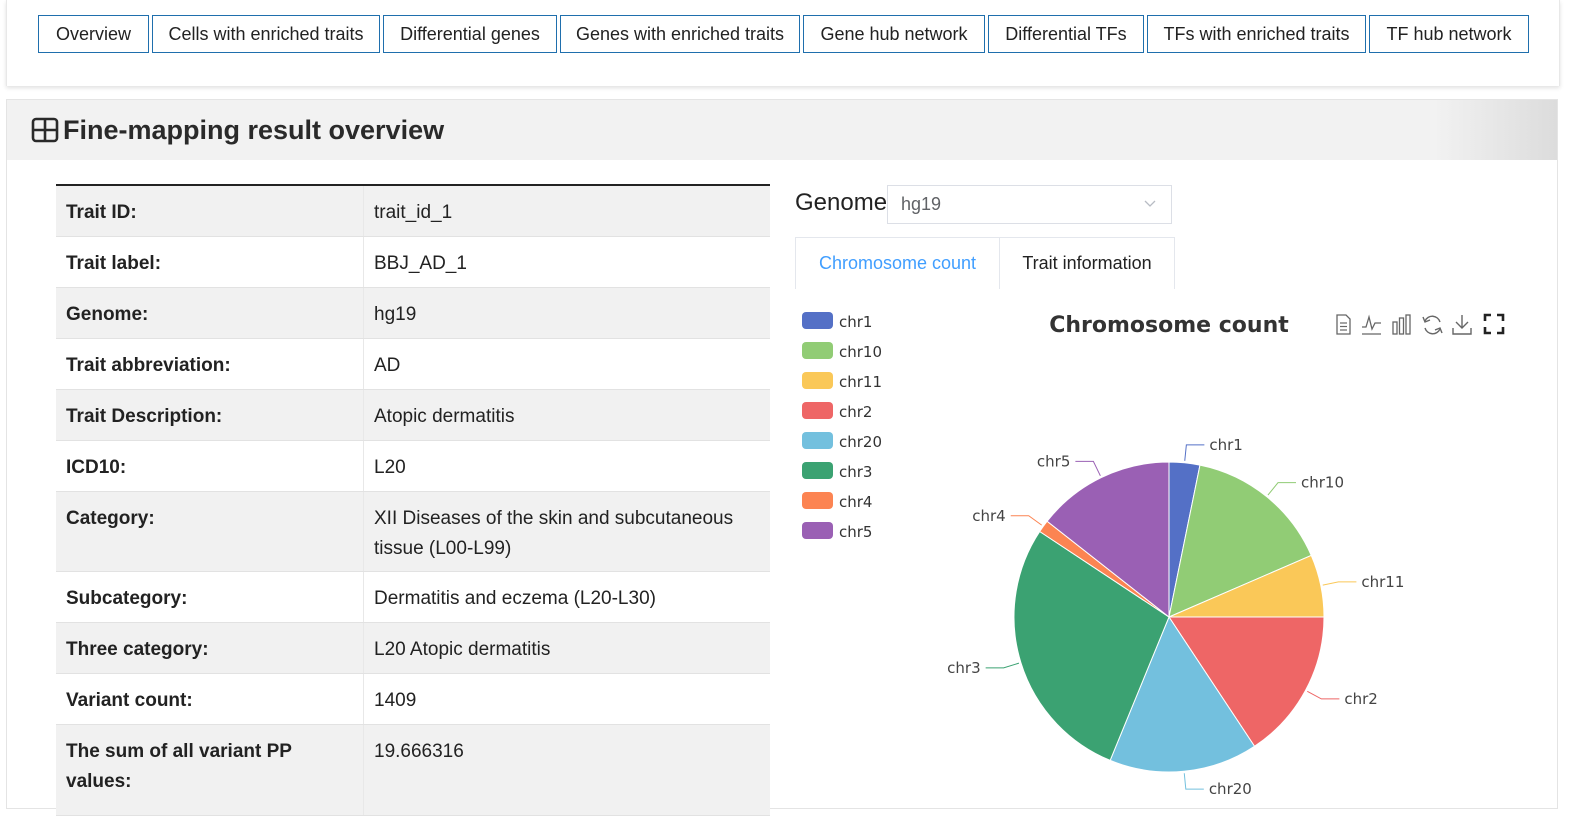  What do you see at coordinates (817, 320) in the screenshot?
I see `legend-swatch-chr1` at bounding box center [817, 320].